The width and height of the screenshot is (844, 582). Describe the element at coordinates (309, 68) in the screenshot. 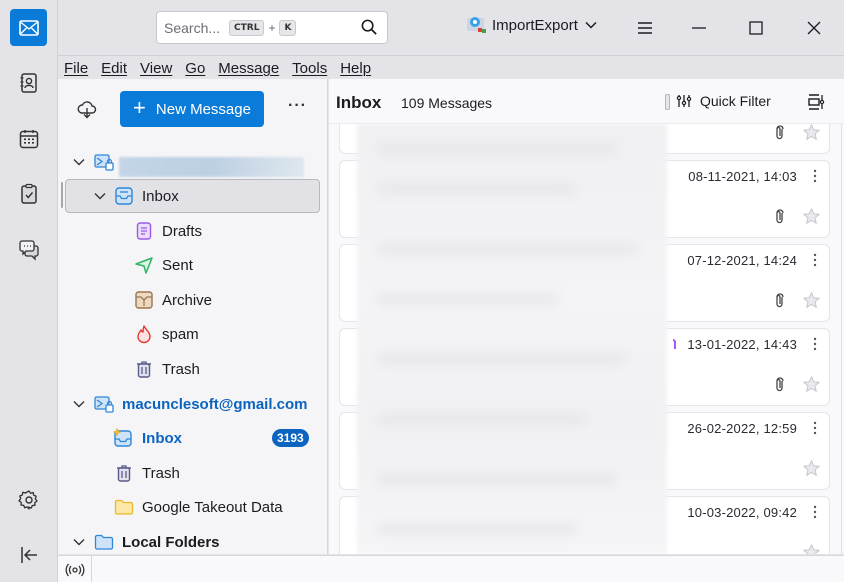

I see `menu-tools: Tools` at that location.